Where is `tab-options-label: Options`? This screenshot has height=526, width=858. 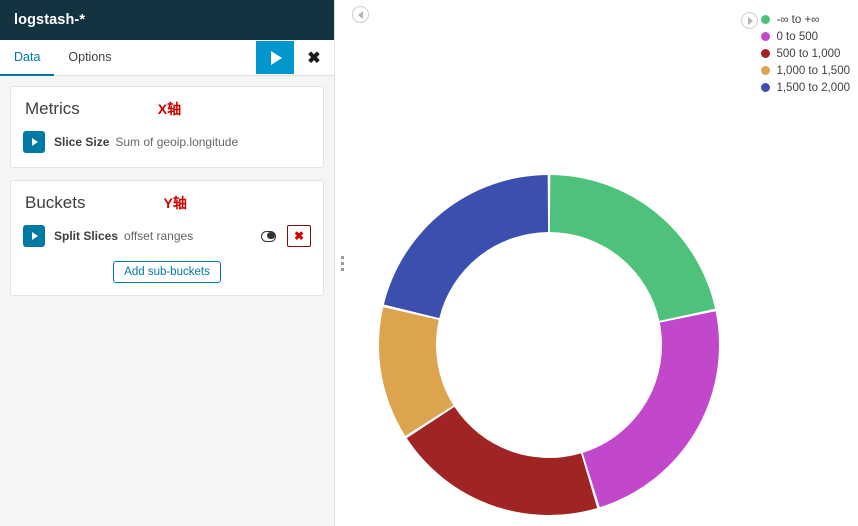 tab-options-label: Options is located at coordinates (90, 57).